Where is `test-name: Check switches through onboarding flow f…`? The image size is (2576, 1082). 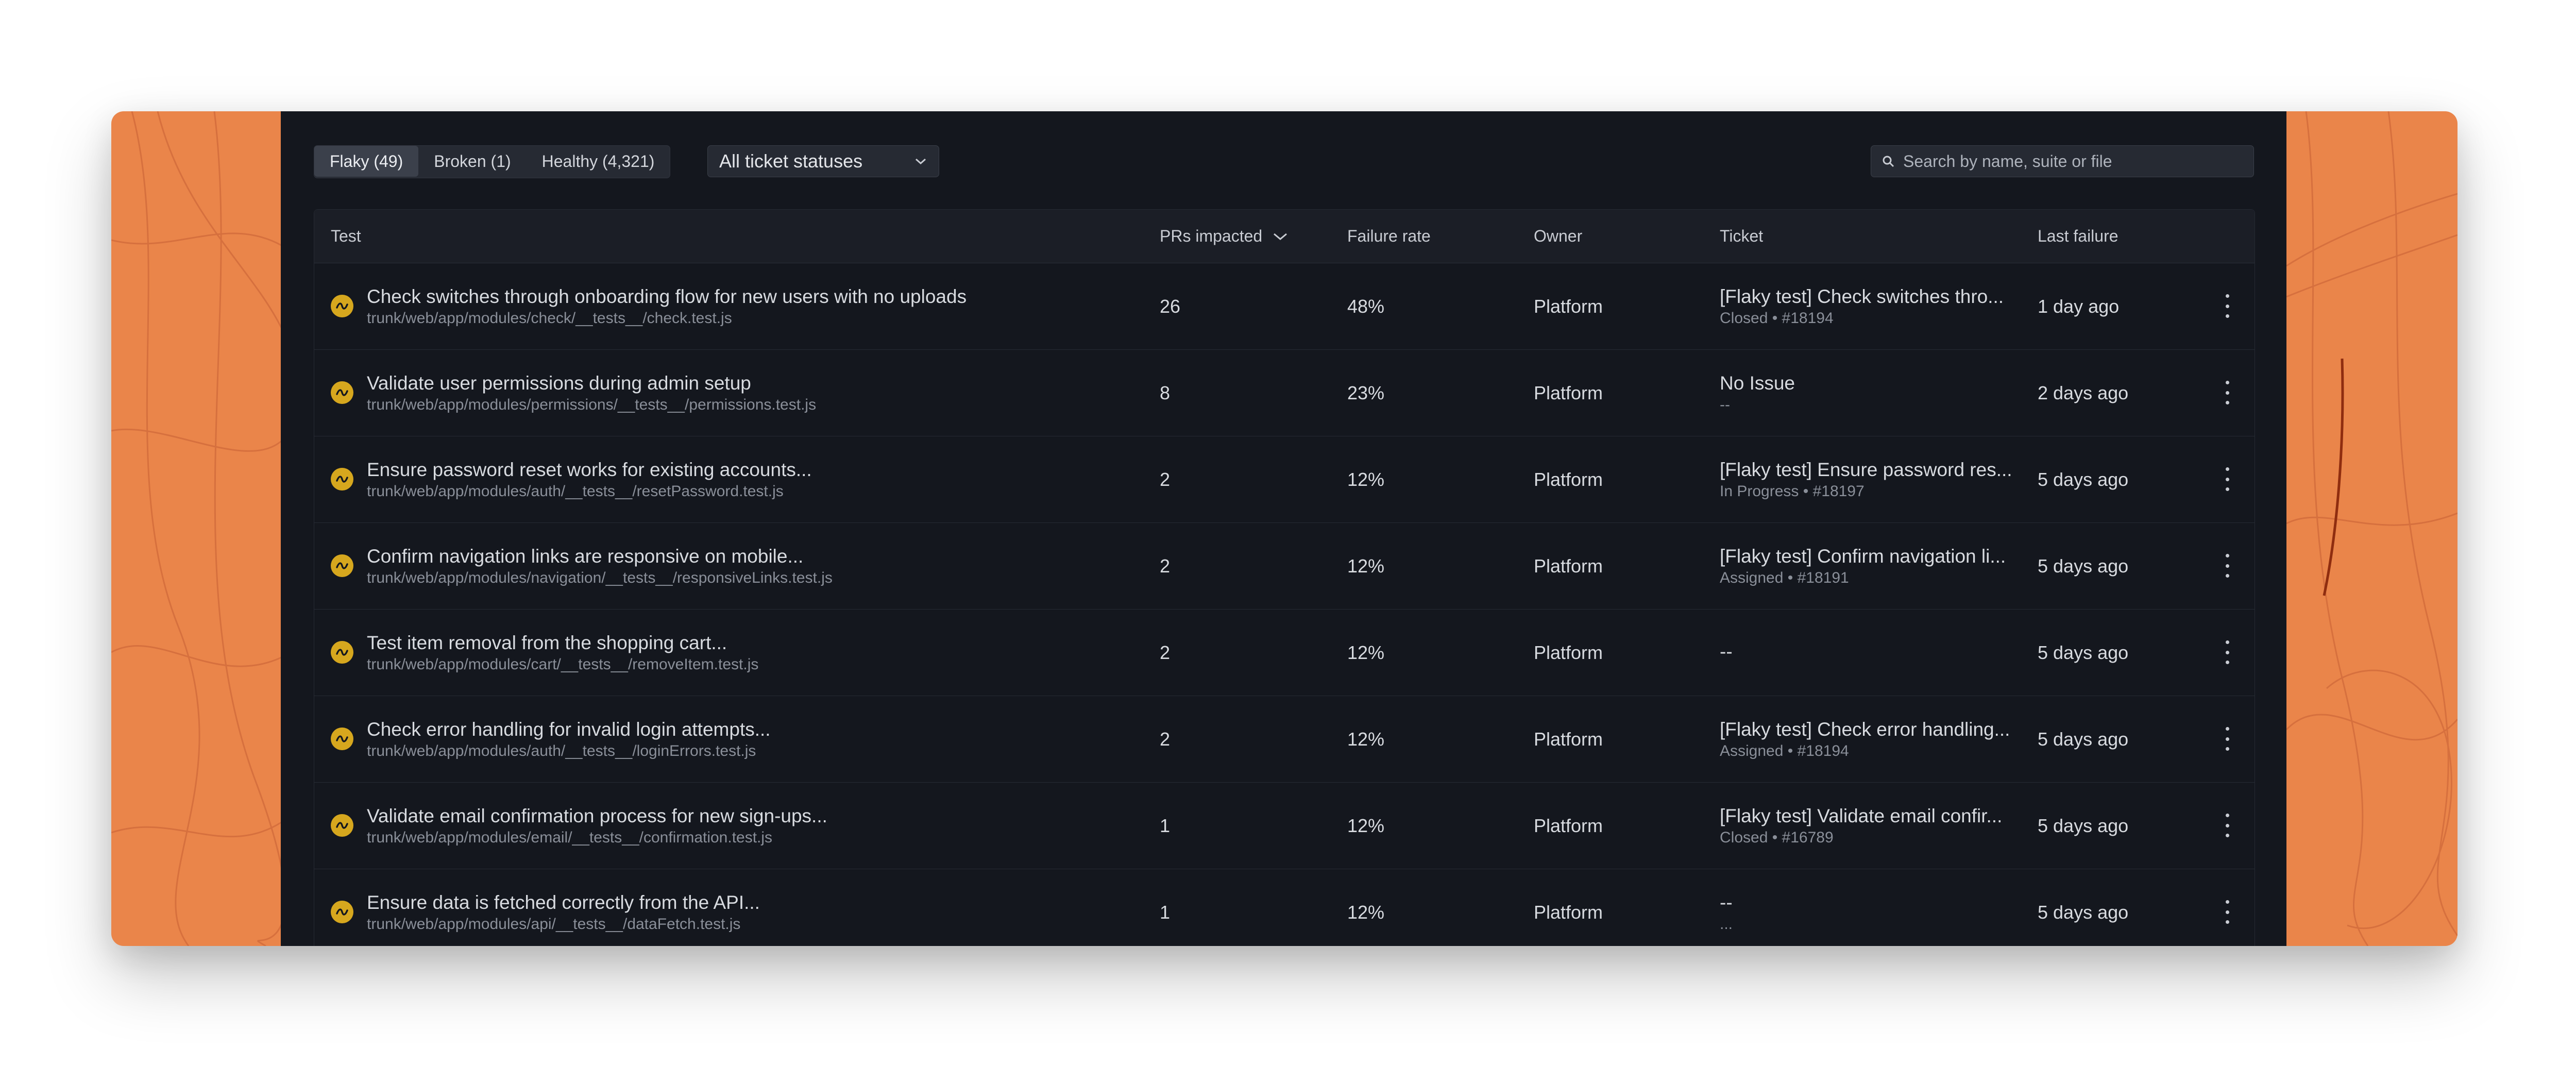 test-name: Check switches through onboarding flow f… is located at coordinates (753, 297).